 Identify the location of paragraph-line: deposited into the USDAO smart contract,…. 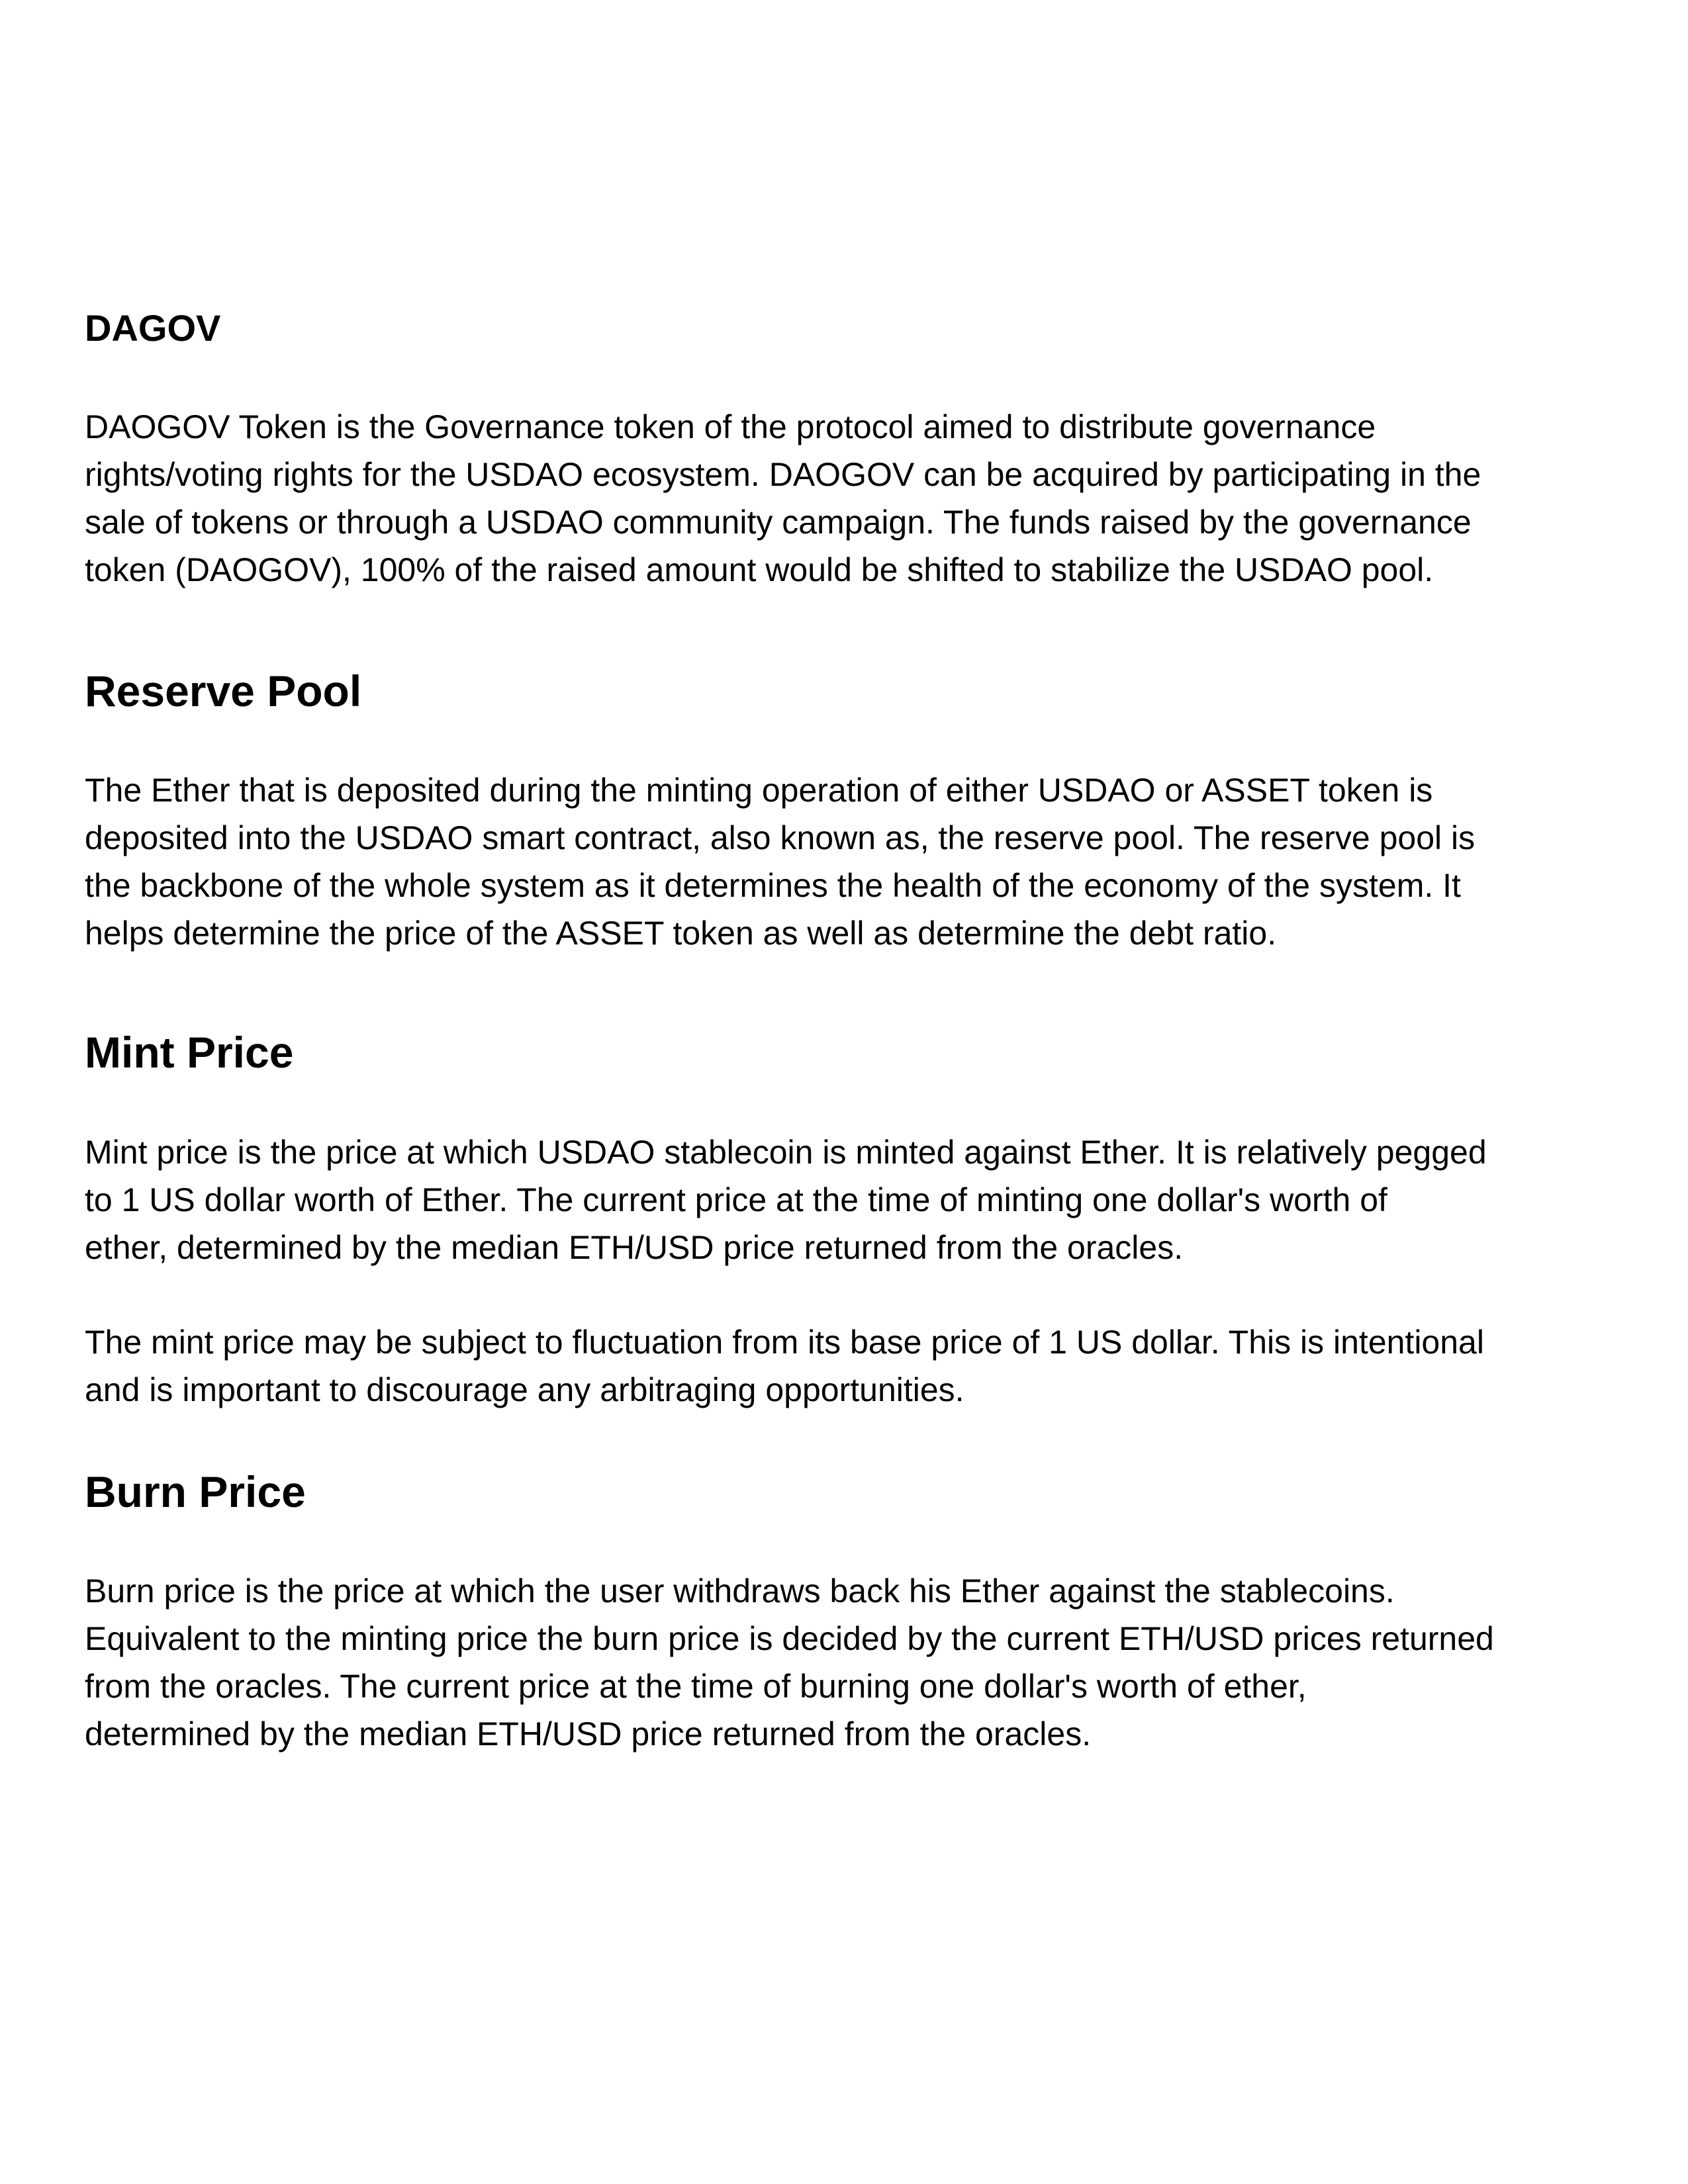
(780, 837).